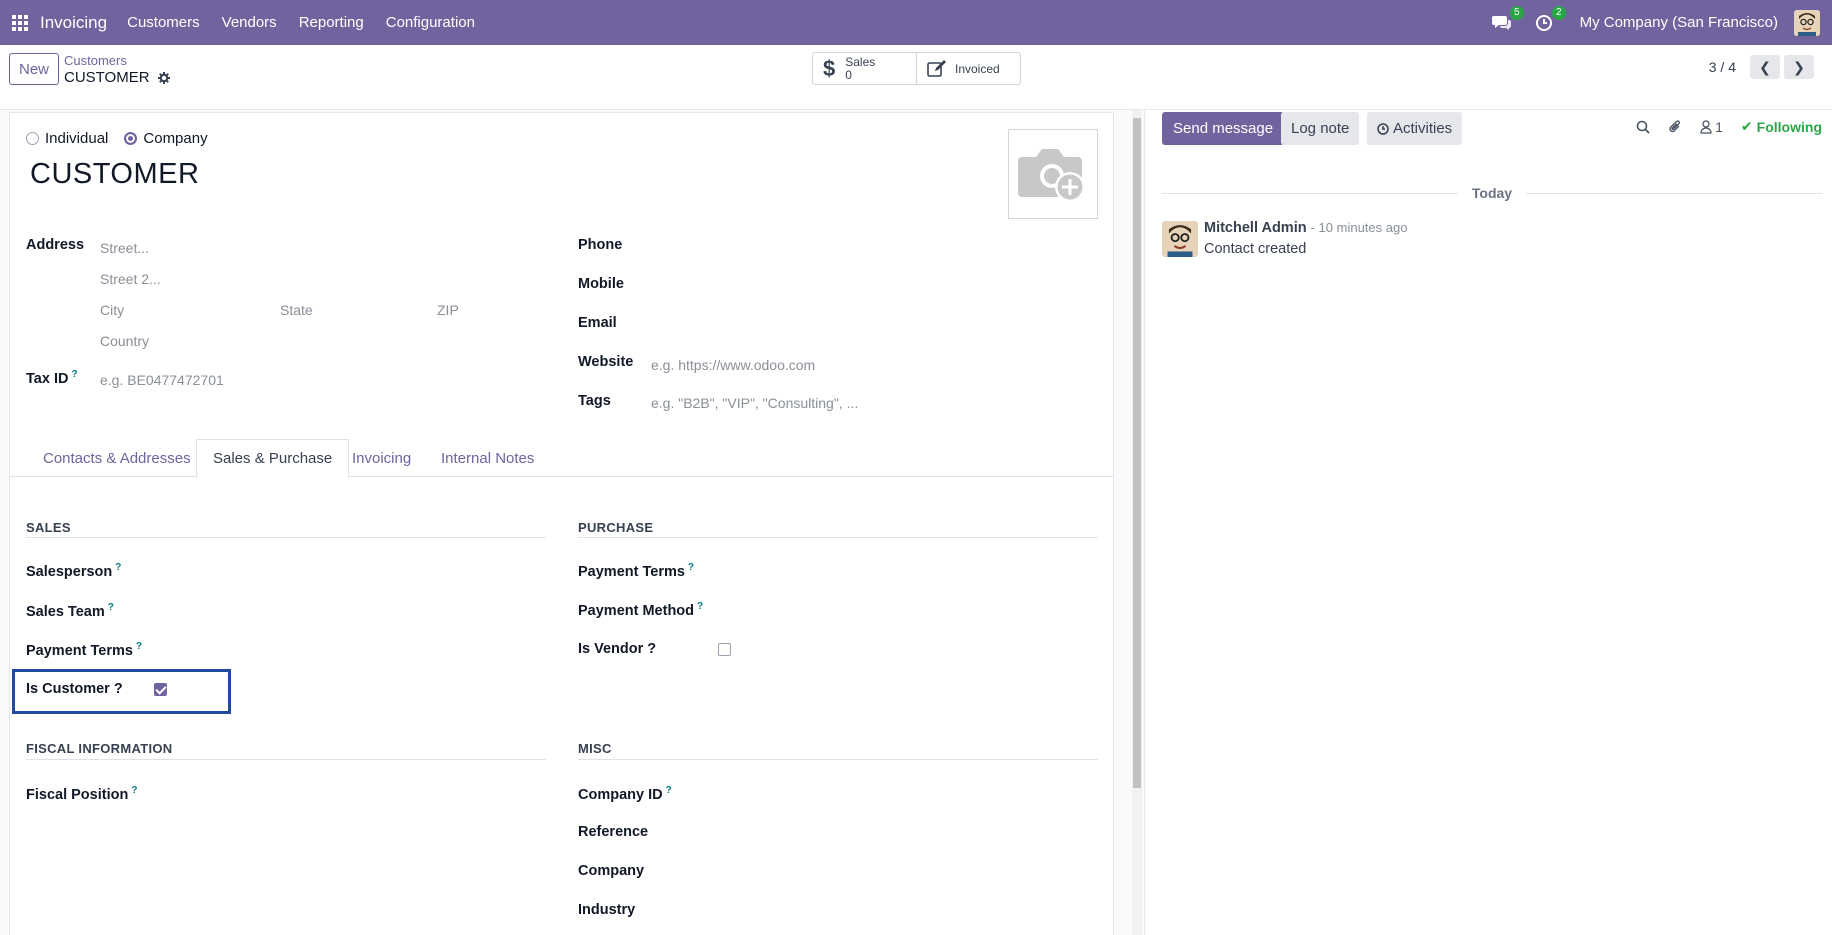 This screenshot has width=1832, height=935. Describe the element at coordinates (249, 22) in the screenshot. I see `menu-vendors: Vendors` at that location.